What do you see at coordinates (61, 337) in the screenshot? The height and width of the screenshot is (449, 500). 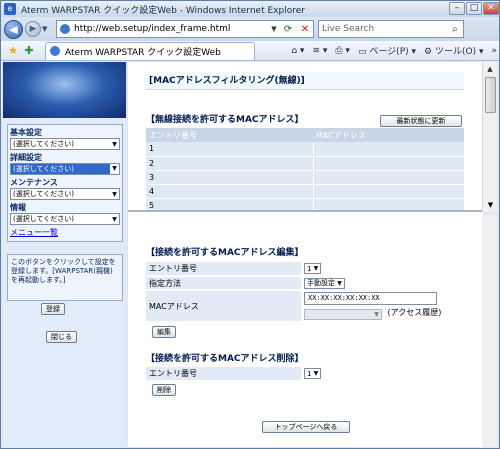 I see `close-button: 閉じる` at bounding box center [61, 337].